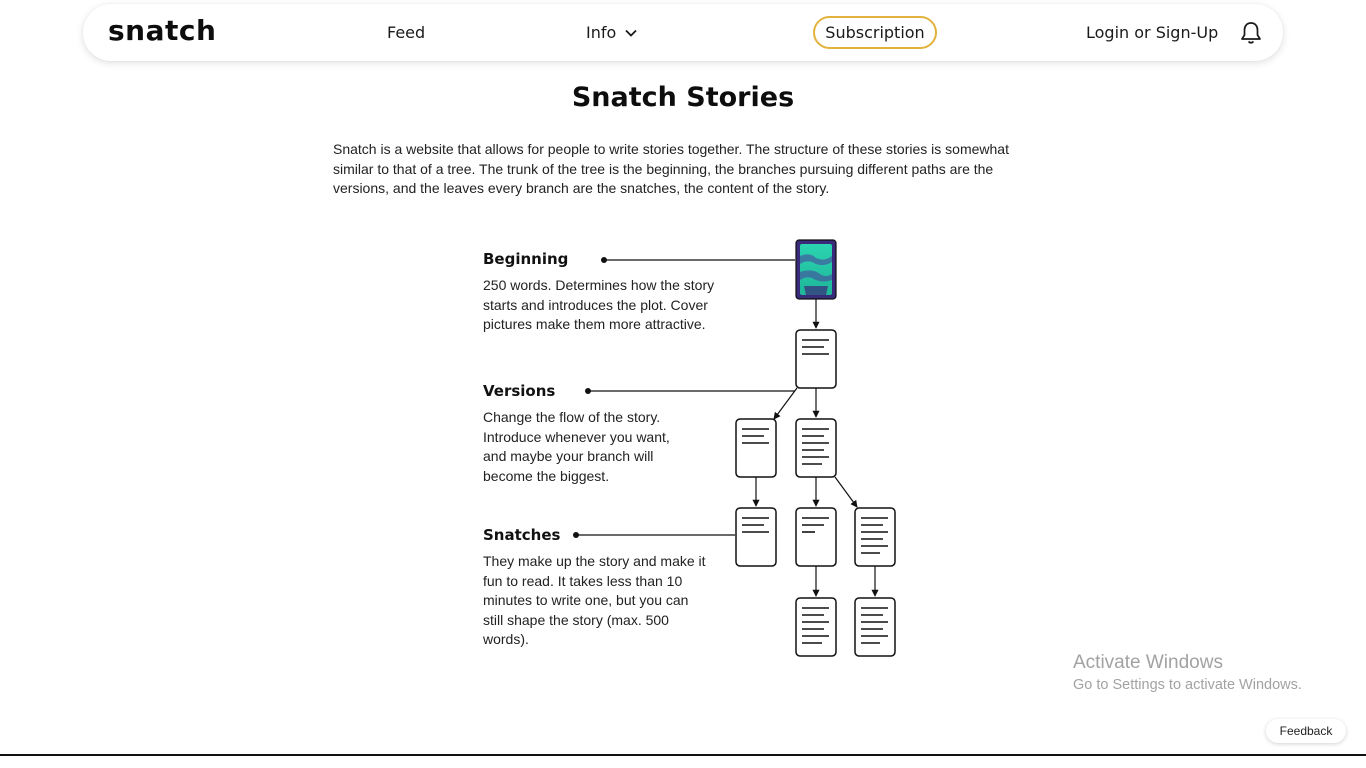 Image resolution: width=1366 pixels, height=768 pixels. Describe the element at coordinates (1306, 731) in the screenshot. I see `feedback-button: Feedback` at that location.